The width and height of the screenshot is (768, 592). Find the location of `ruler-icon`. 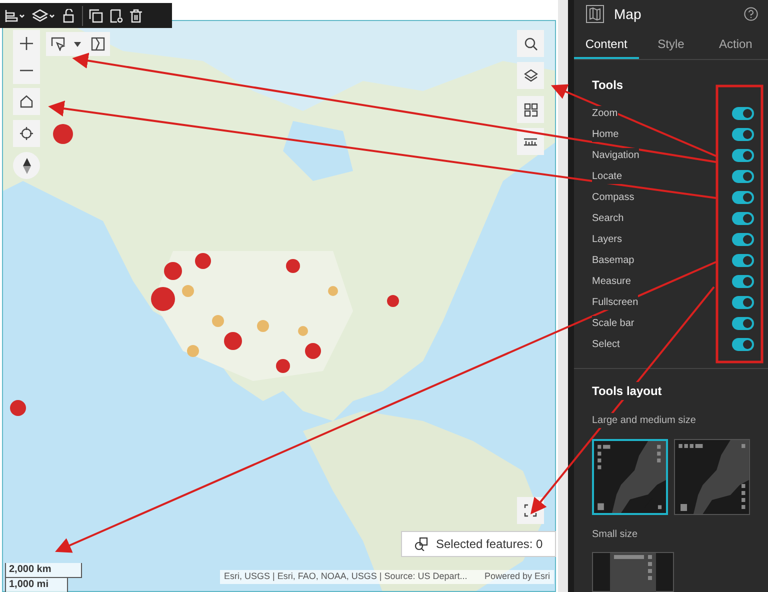

ruler-icon is located at coordinates (530, 142).